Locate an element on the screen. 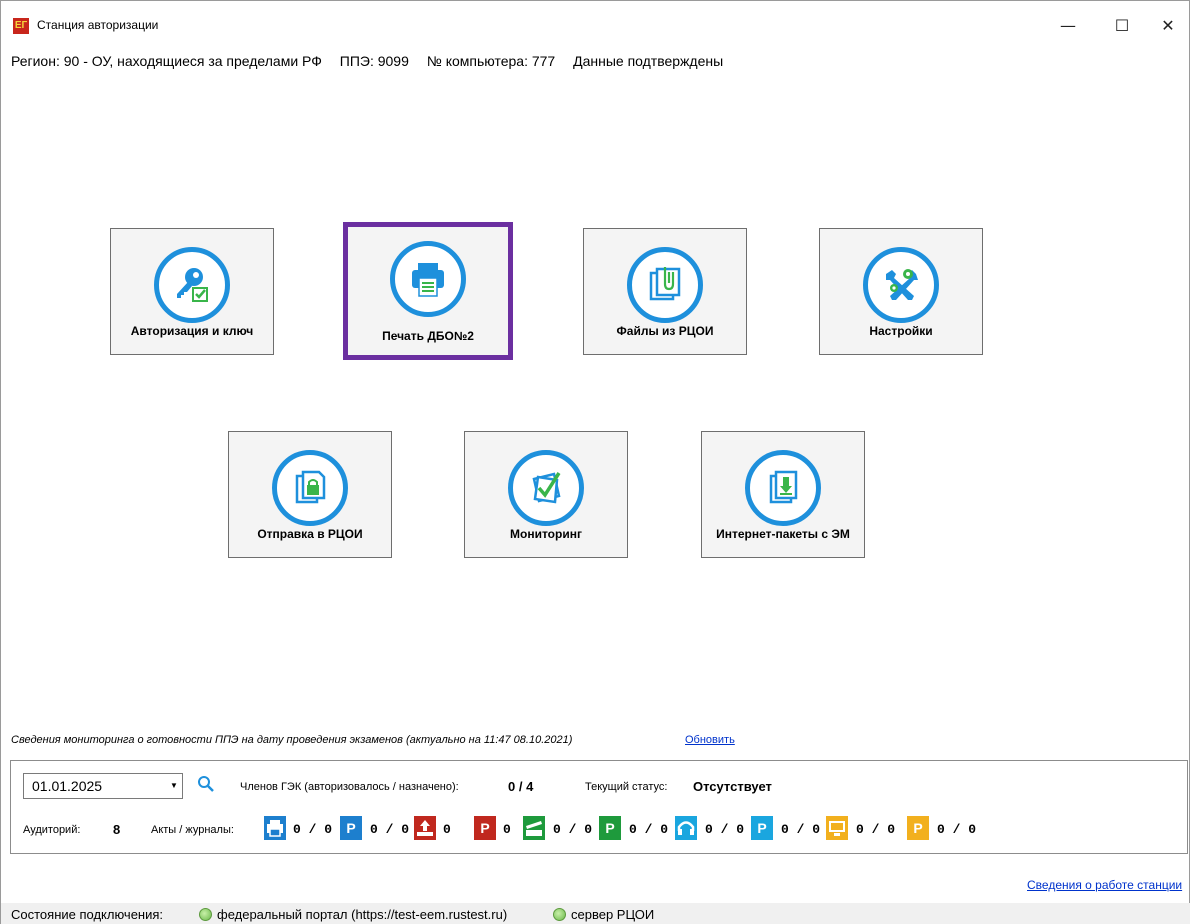  key-check-icon is located at coordinates (192, 285).